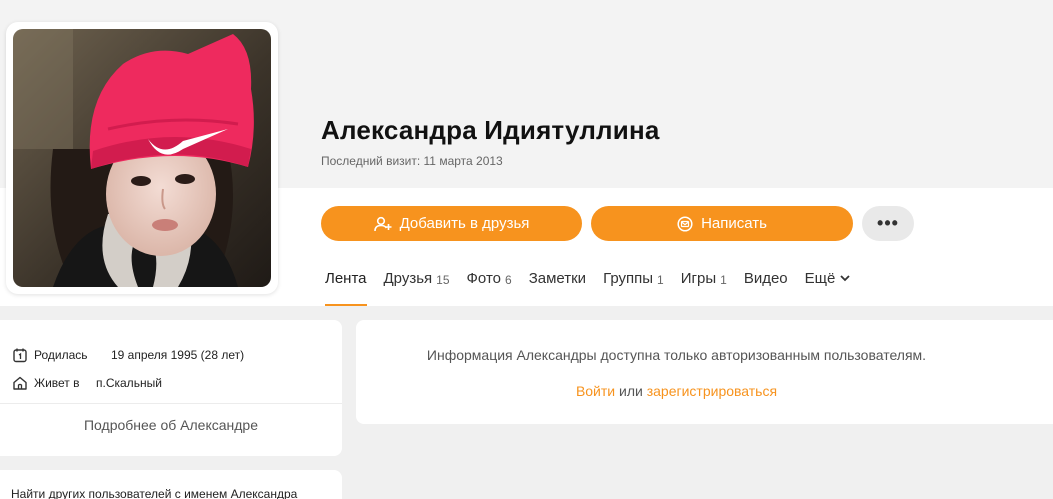 Image resolution: width=1053 pixels, height=499 pixels. I want to click on tab-notes: Заметки, so click(557, 288).